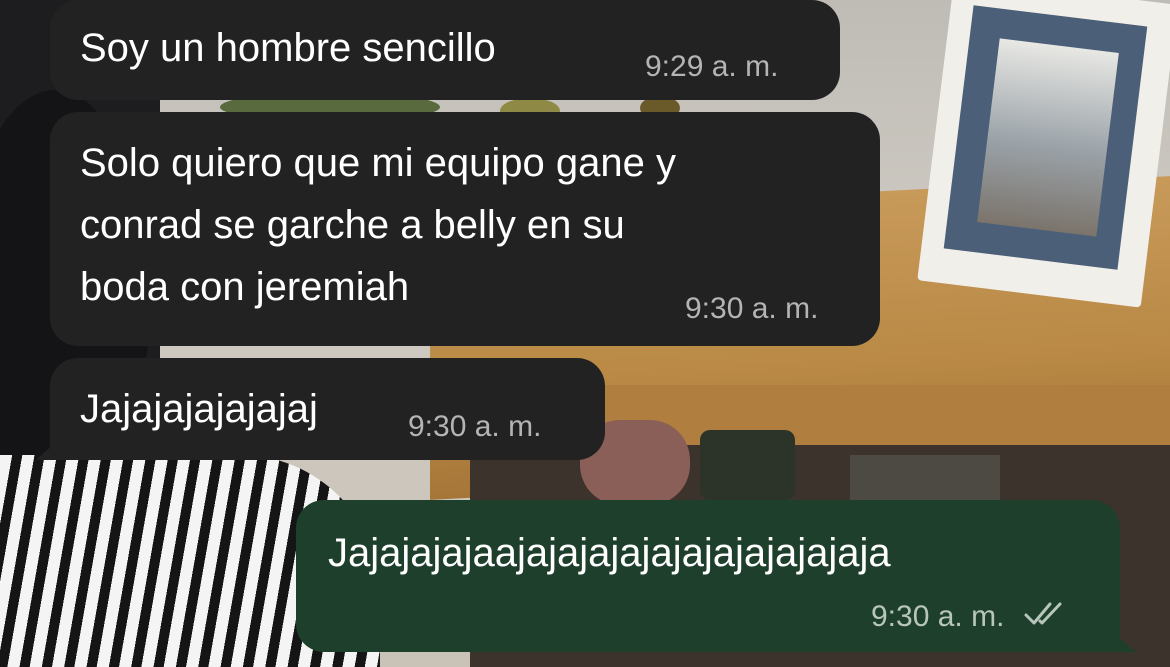 The image size is (1170, 667). Describe the element at coordinates (288, 48) in the screenshot. I see `message-text: Soy un hombre sencillo` at that location.